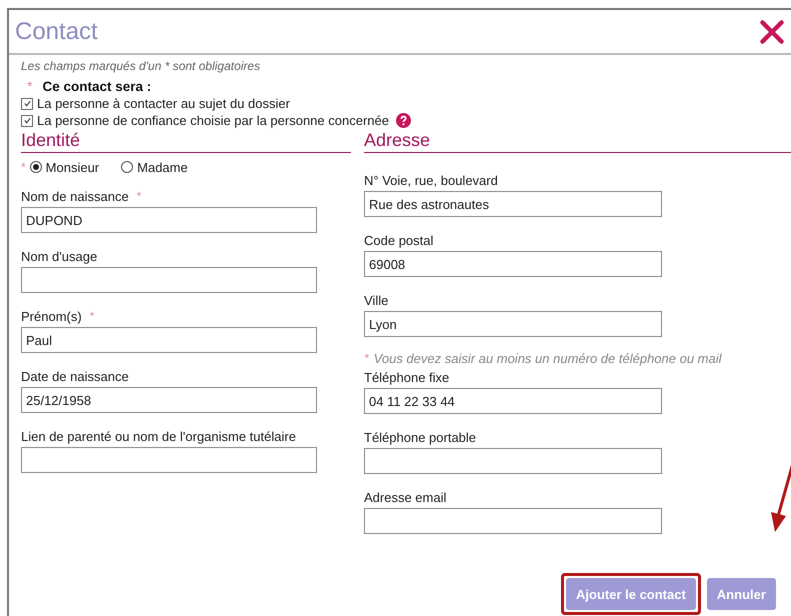 Image resolution: width=791 pixels, height=616 pixels. Describe the element at coordinates (141, 66) in the screenshot. I see `required-note: Les champs marqués d'un * sont obligatoires` at that location.